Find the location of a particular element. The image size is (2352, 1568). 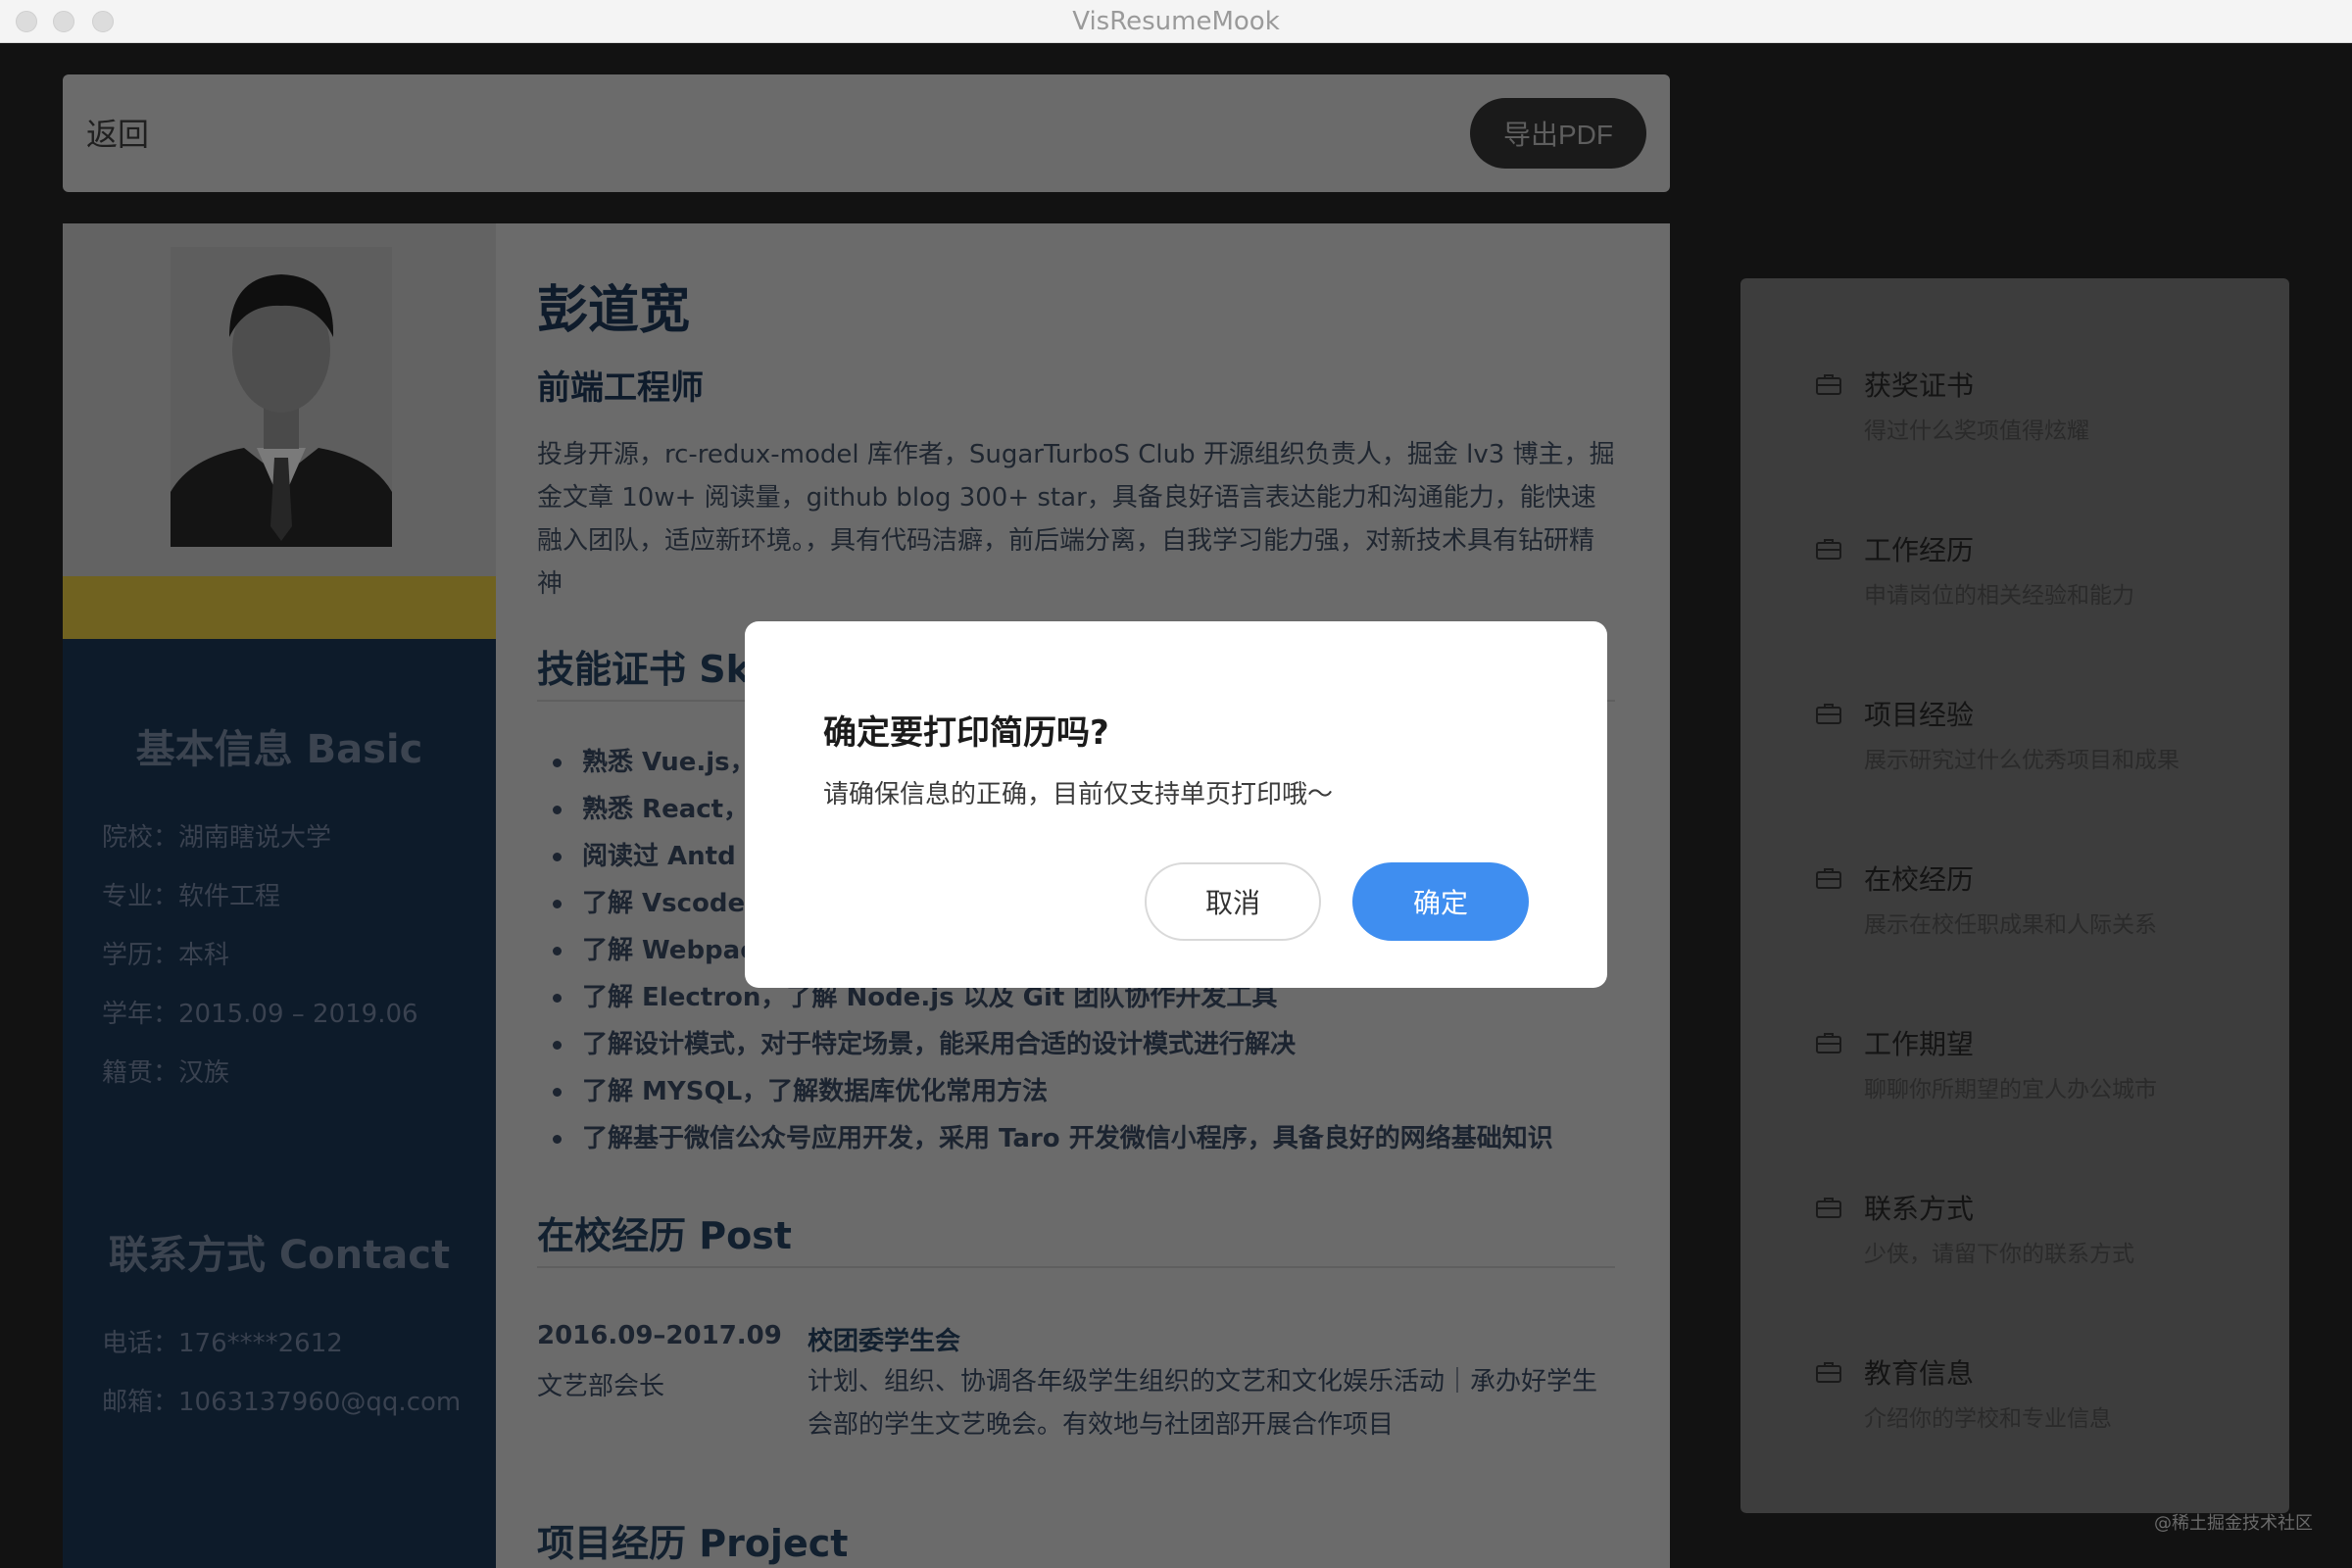

print-confirm-dialog: 确定要打印简历吗? 请确保信息的正确，目前仅支持单页打印哦～ 取消 确定 is located at coordinates (1176, 804).